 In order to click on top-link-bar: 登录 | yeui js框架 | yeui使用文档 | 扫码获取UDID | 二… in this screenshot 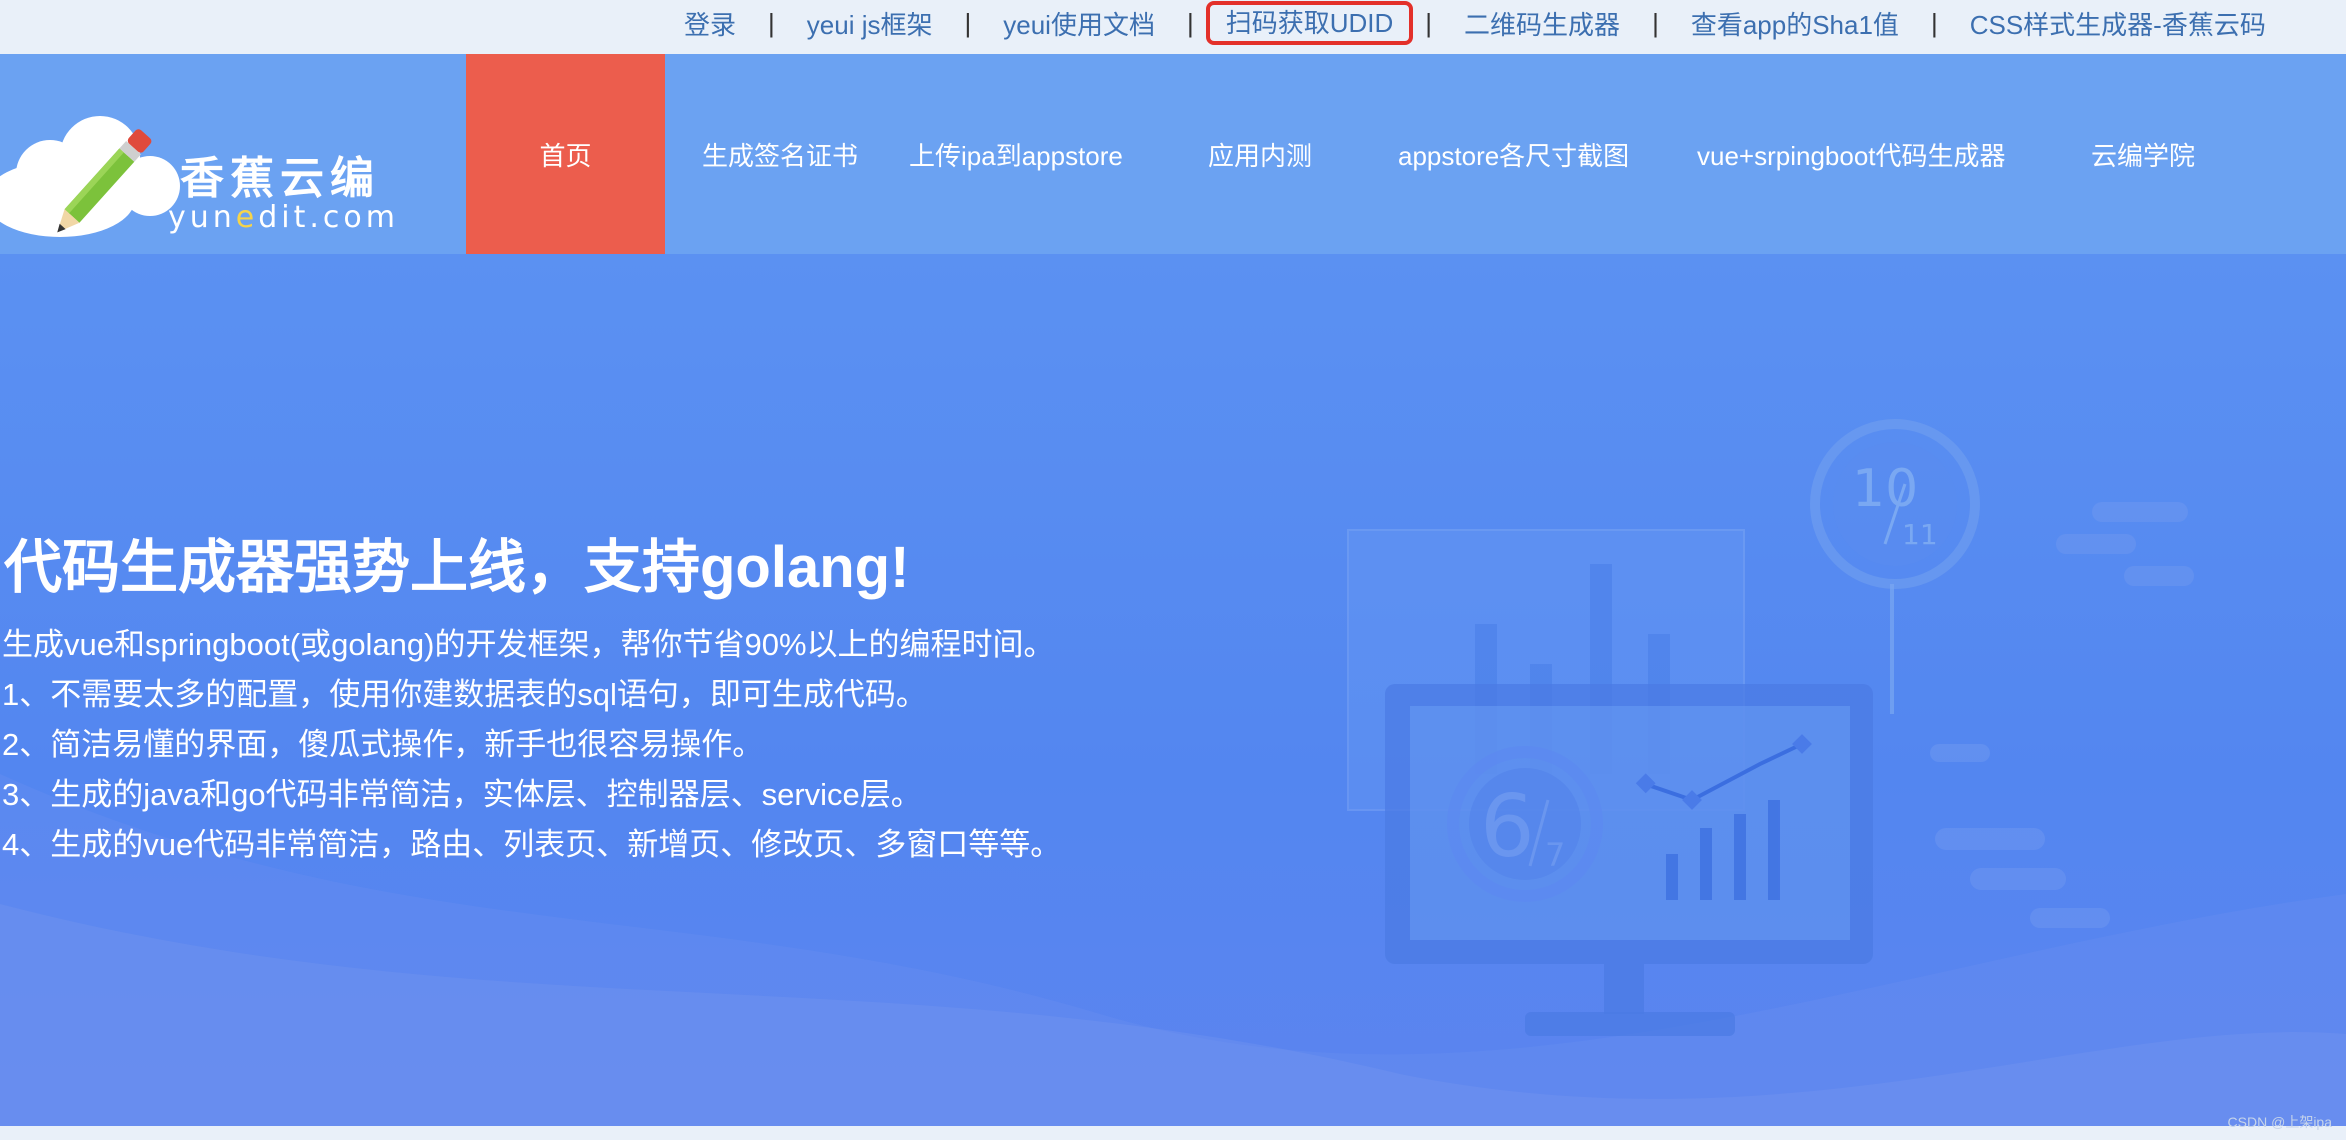, I will do `click(1173, 27)`.